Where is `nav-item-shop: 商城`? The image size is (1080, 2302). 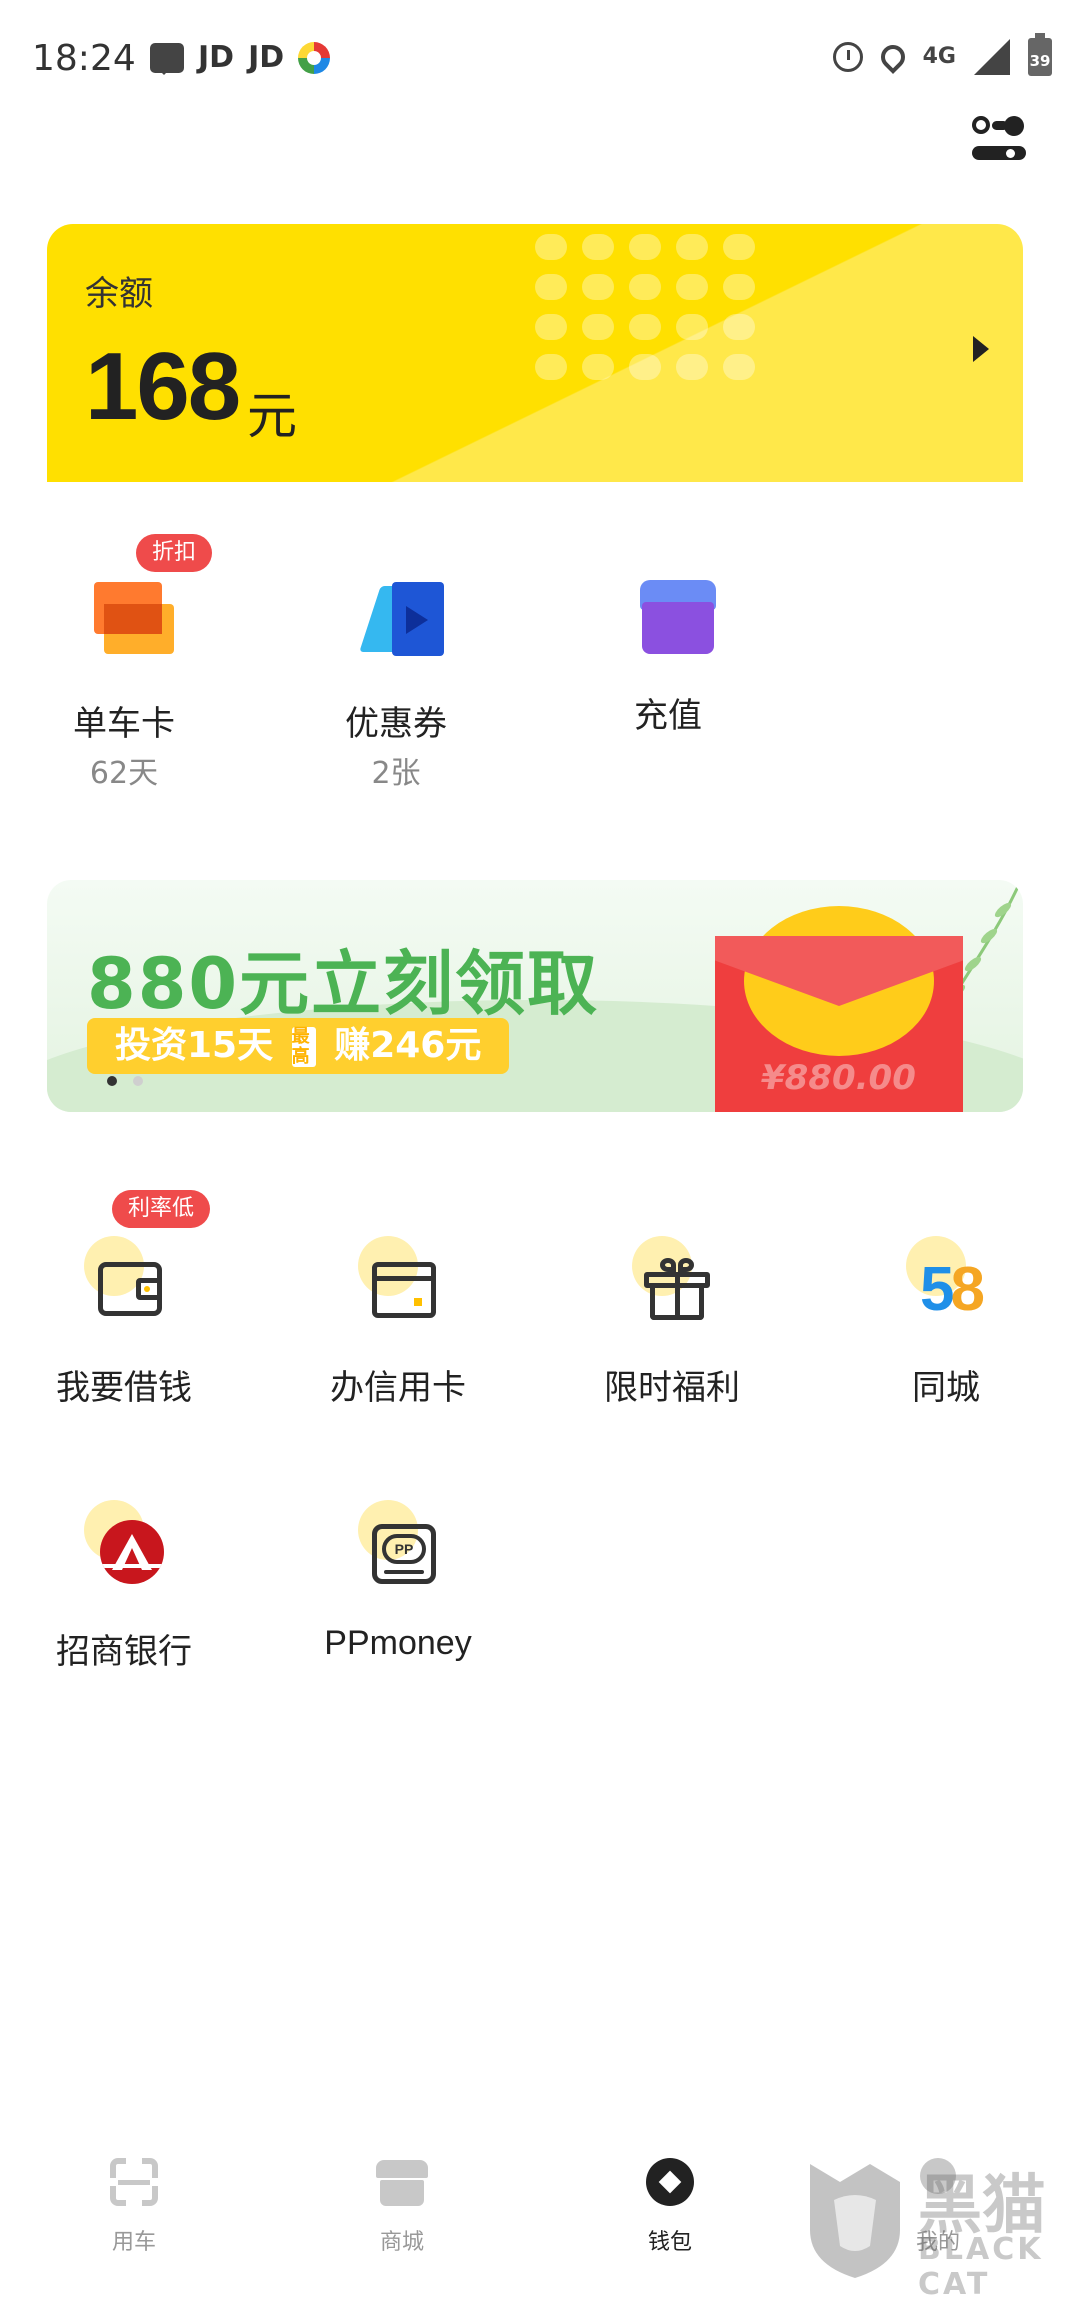 nav-item-shop: 商城 is located at coordinates (402, 2207).